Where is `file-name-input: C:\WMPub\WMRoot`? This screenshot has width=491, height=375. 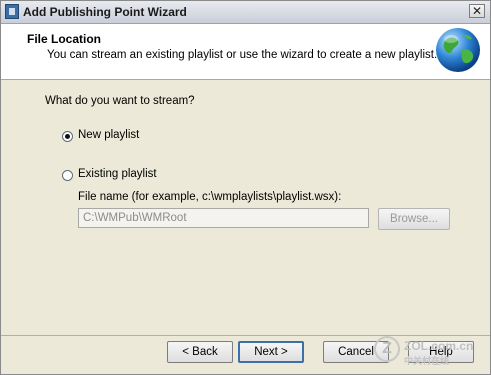 file-name-input: C:\WMPub\WMRoot is located at coordinates (223, 218).